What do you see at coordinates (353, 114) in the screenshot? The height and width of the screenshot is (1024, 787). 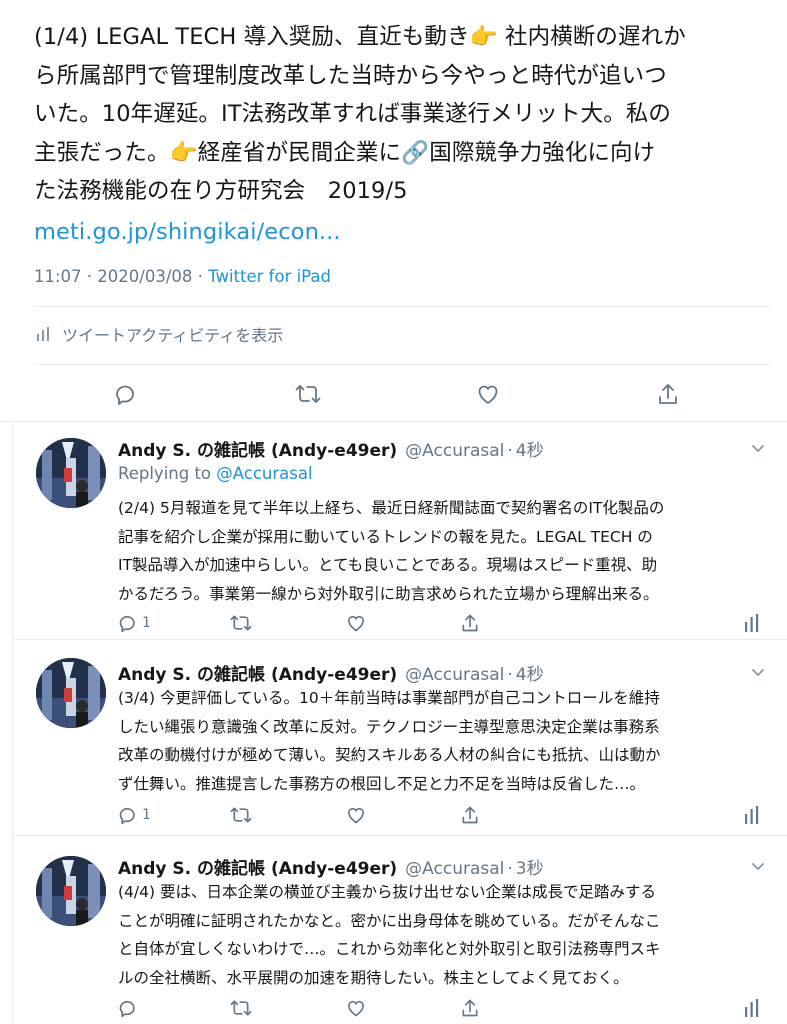 I see `tweet-line: いた。10年遅延。IT法務改革すれば事業遂行メリット大。私の` at bounding box center [353, 114].